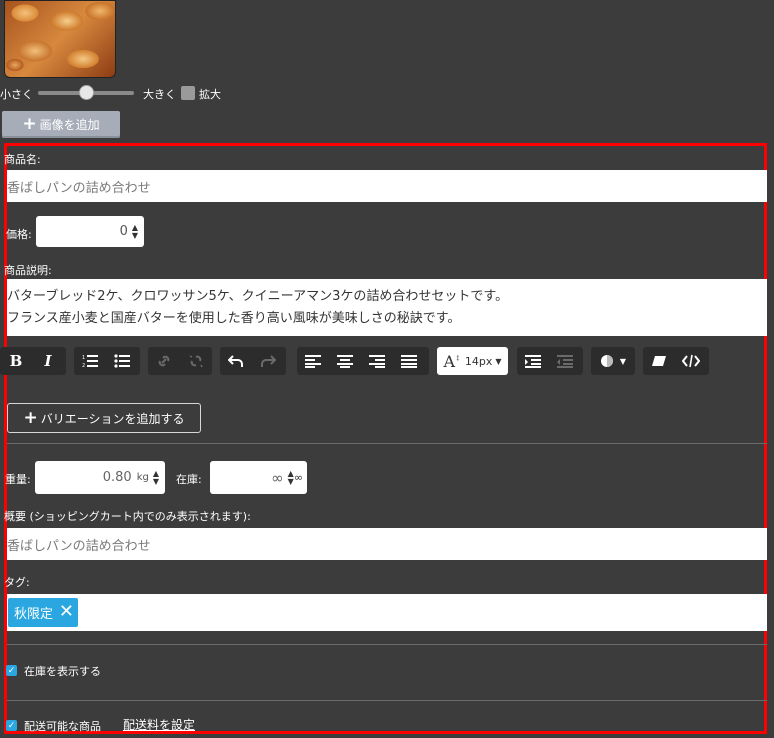 Image resolution: width=774 pixels, height=738 pixels. What do you see at coordinates (19, 234) in the screenshot?
I see `price-label: 価格:` at bounding box center [19, 234].